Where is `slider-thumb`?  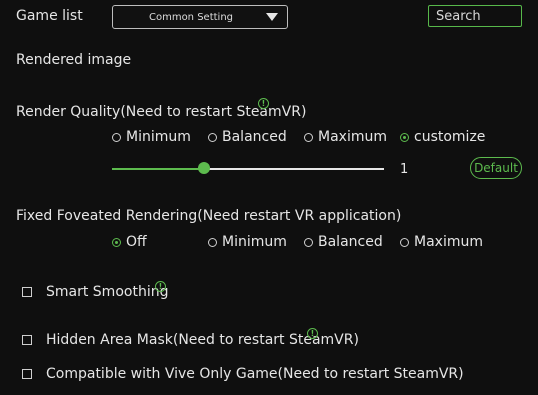 slider-thumb is located at coordinates (204, 168).